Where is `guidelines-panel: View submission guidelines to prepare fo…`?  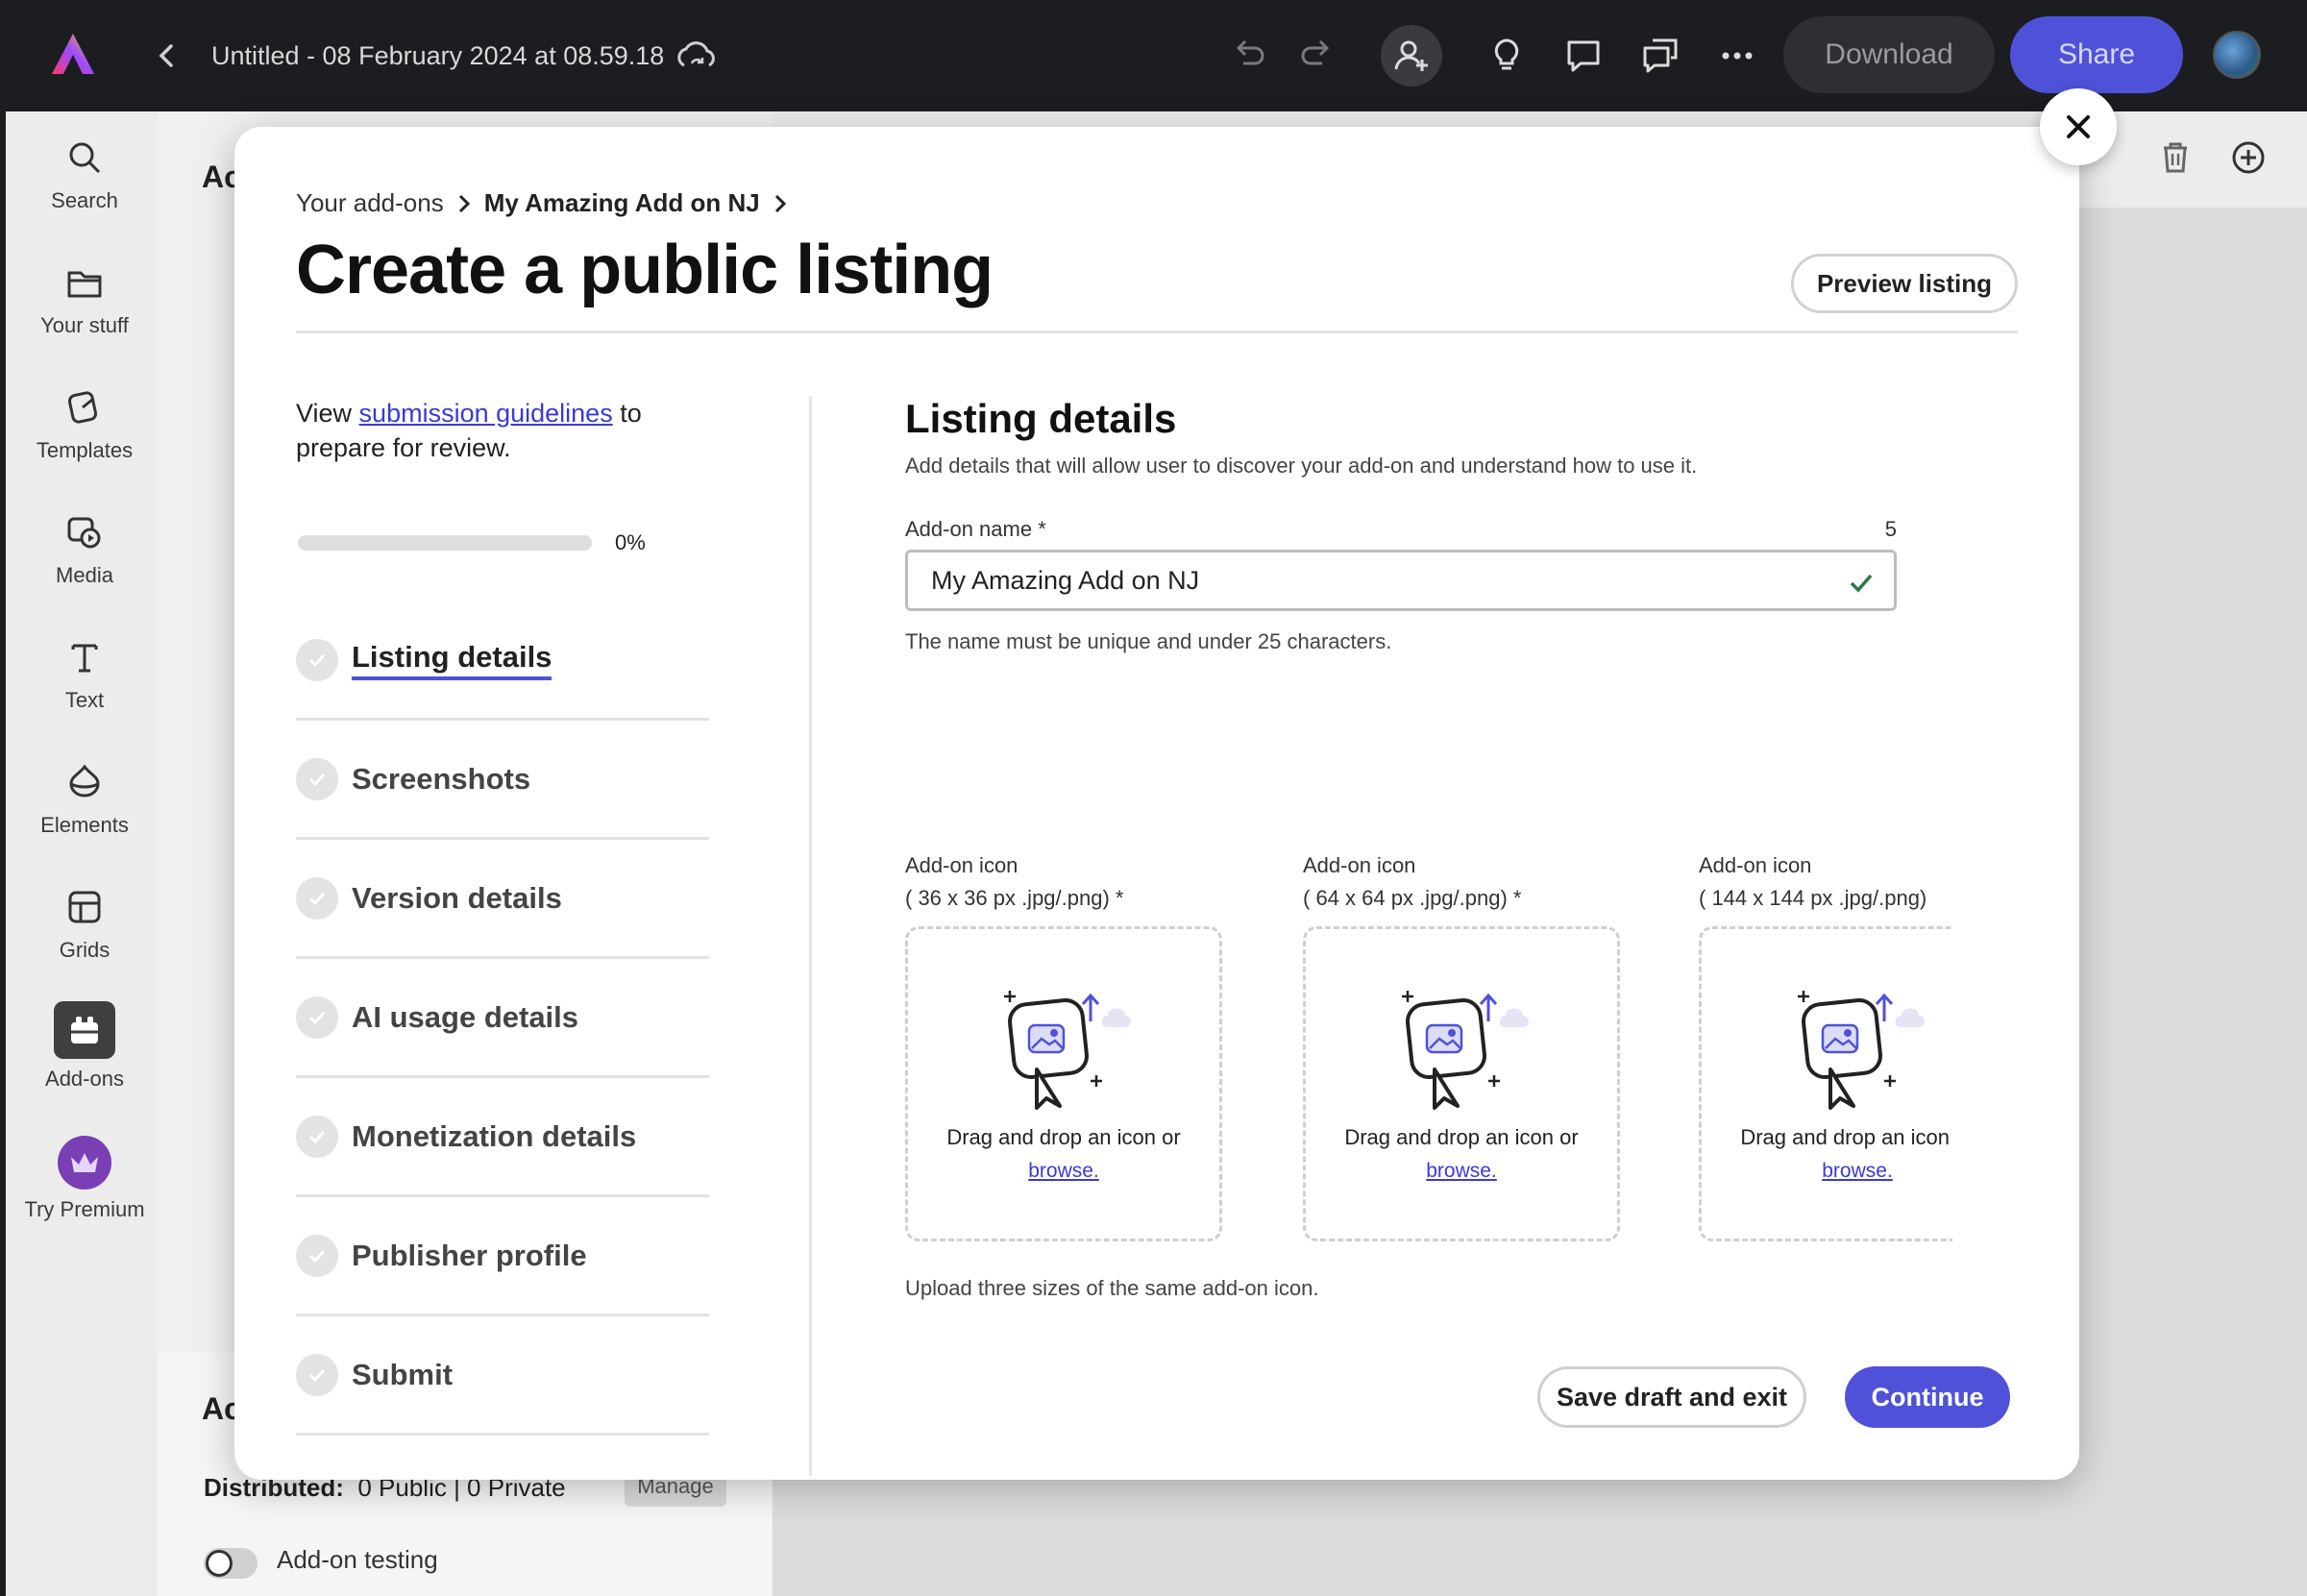
guidelines-panel: View submission guidelines to prepare fo… is located at coordinates (517, 430).